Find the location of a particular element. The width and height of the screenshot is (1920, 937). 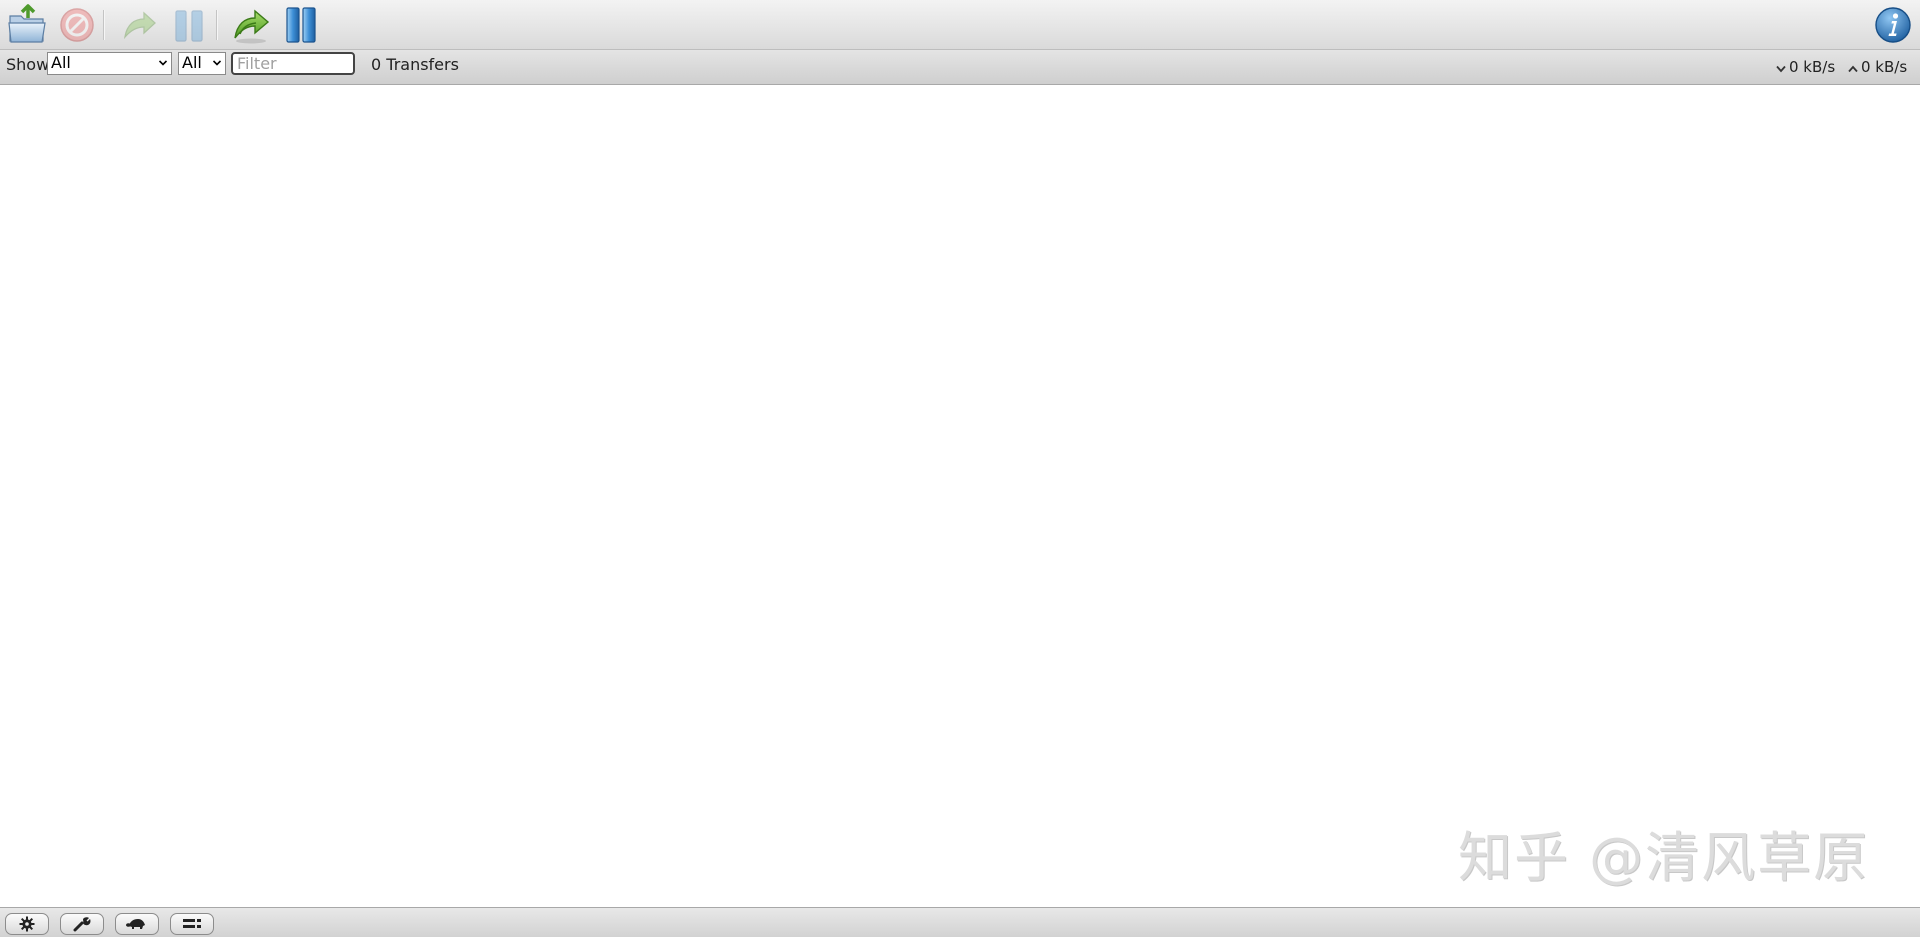

toolbar is located at coordinates (960, 25).